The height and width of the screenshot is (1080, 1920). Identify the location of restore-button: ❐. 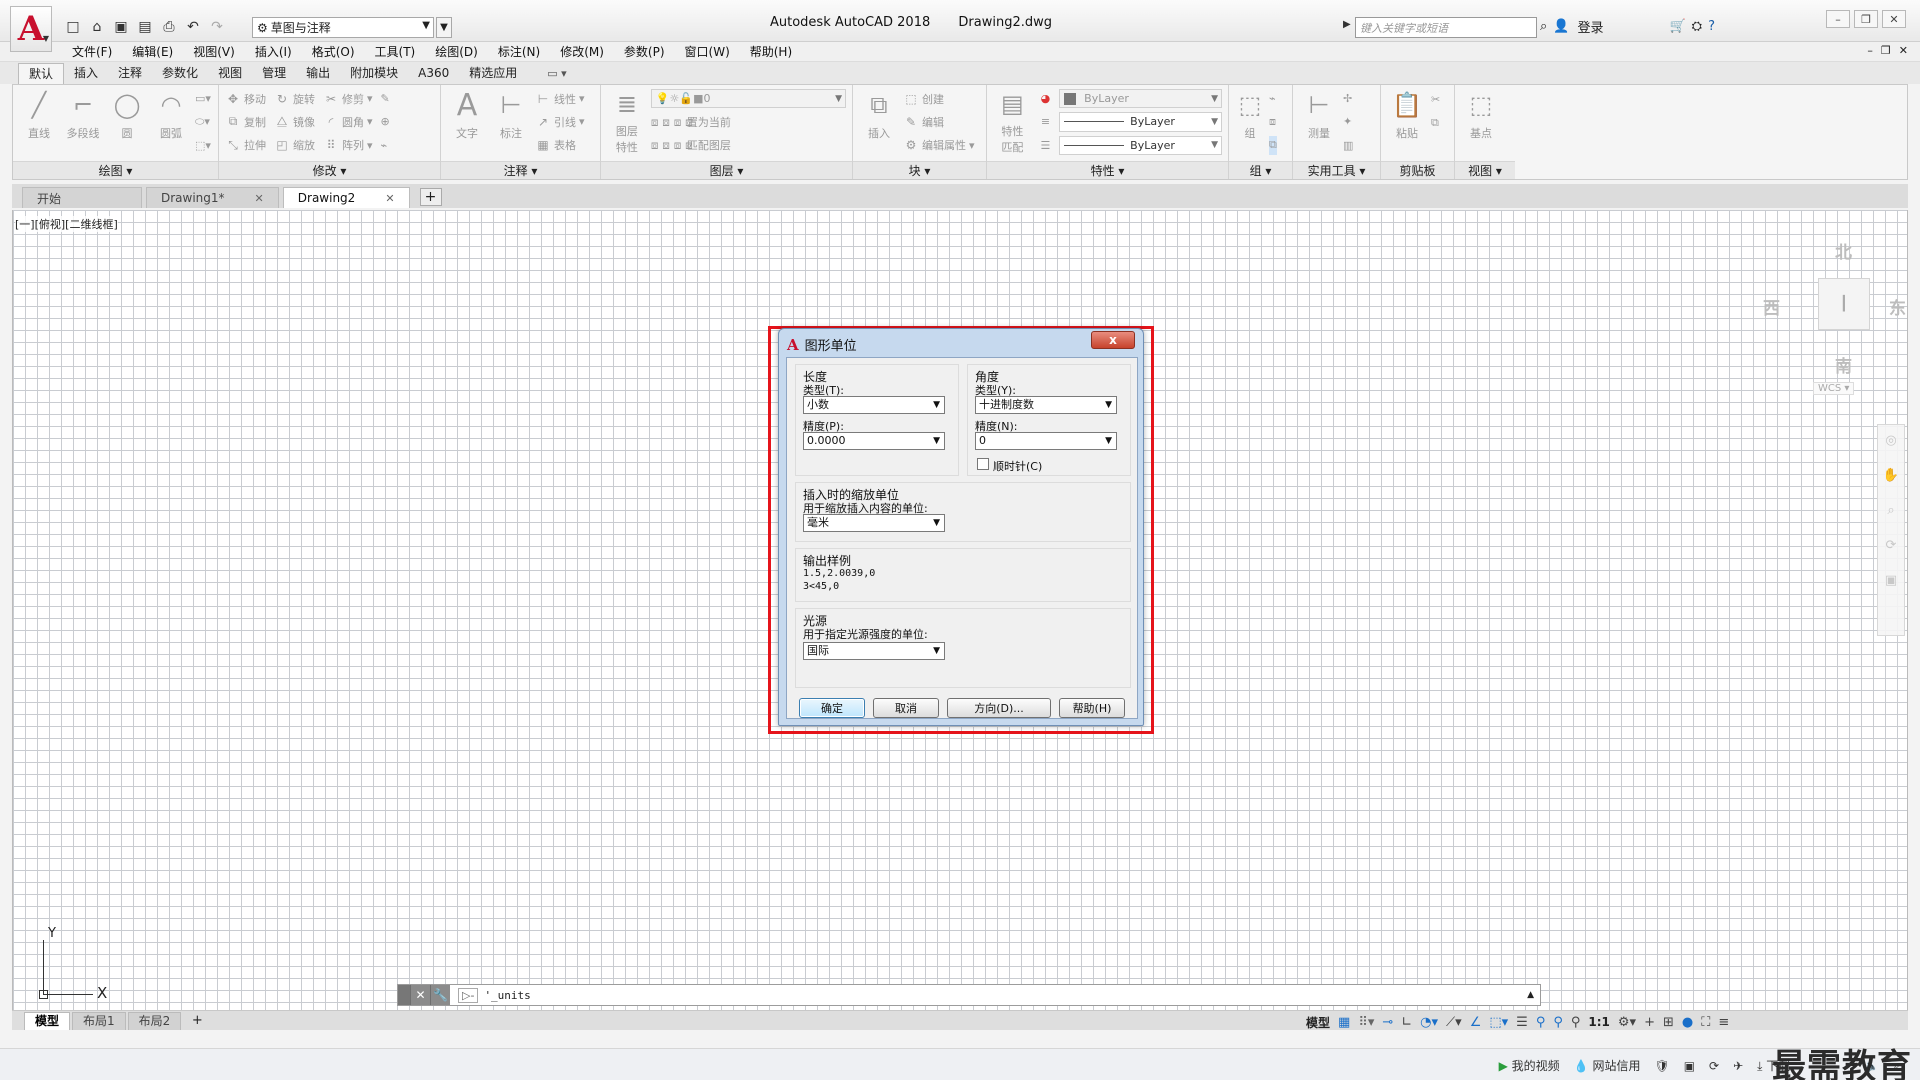
(1866, 19).